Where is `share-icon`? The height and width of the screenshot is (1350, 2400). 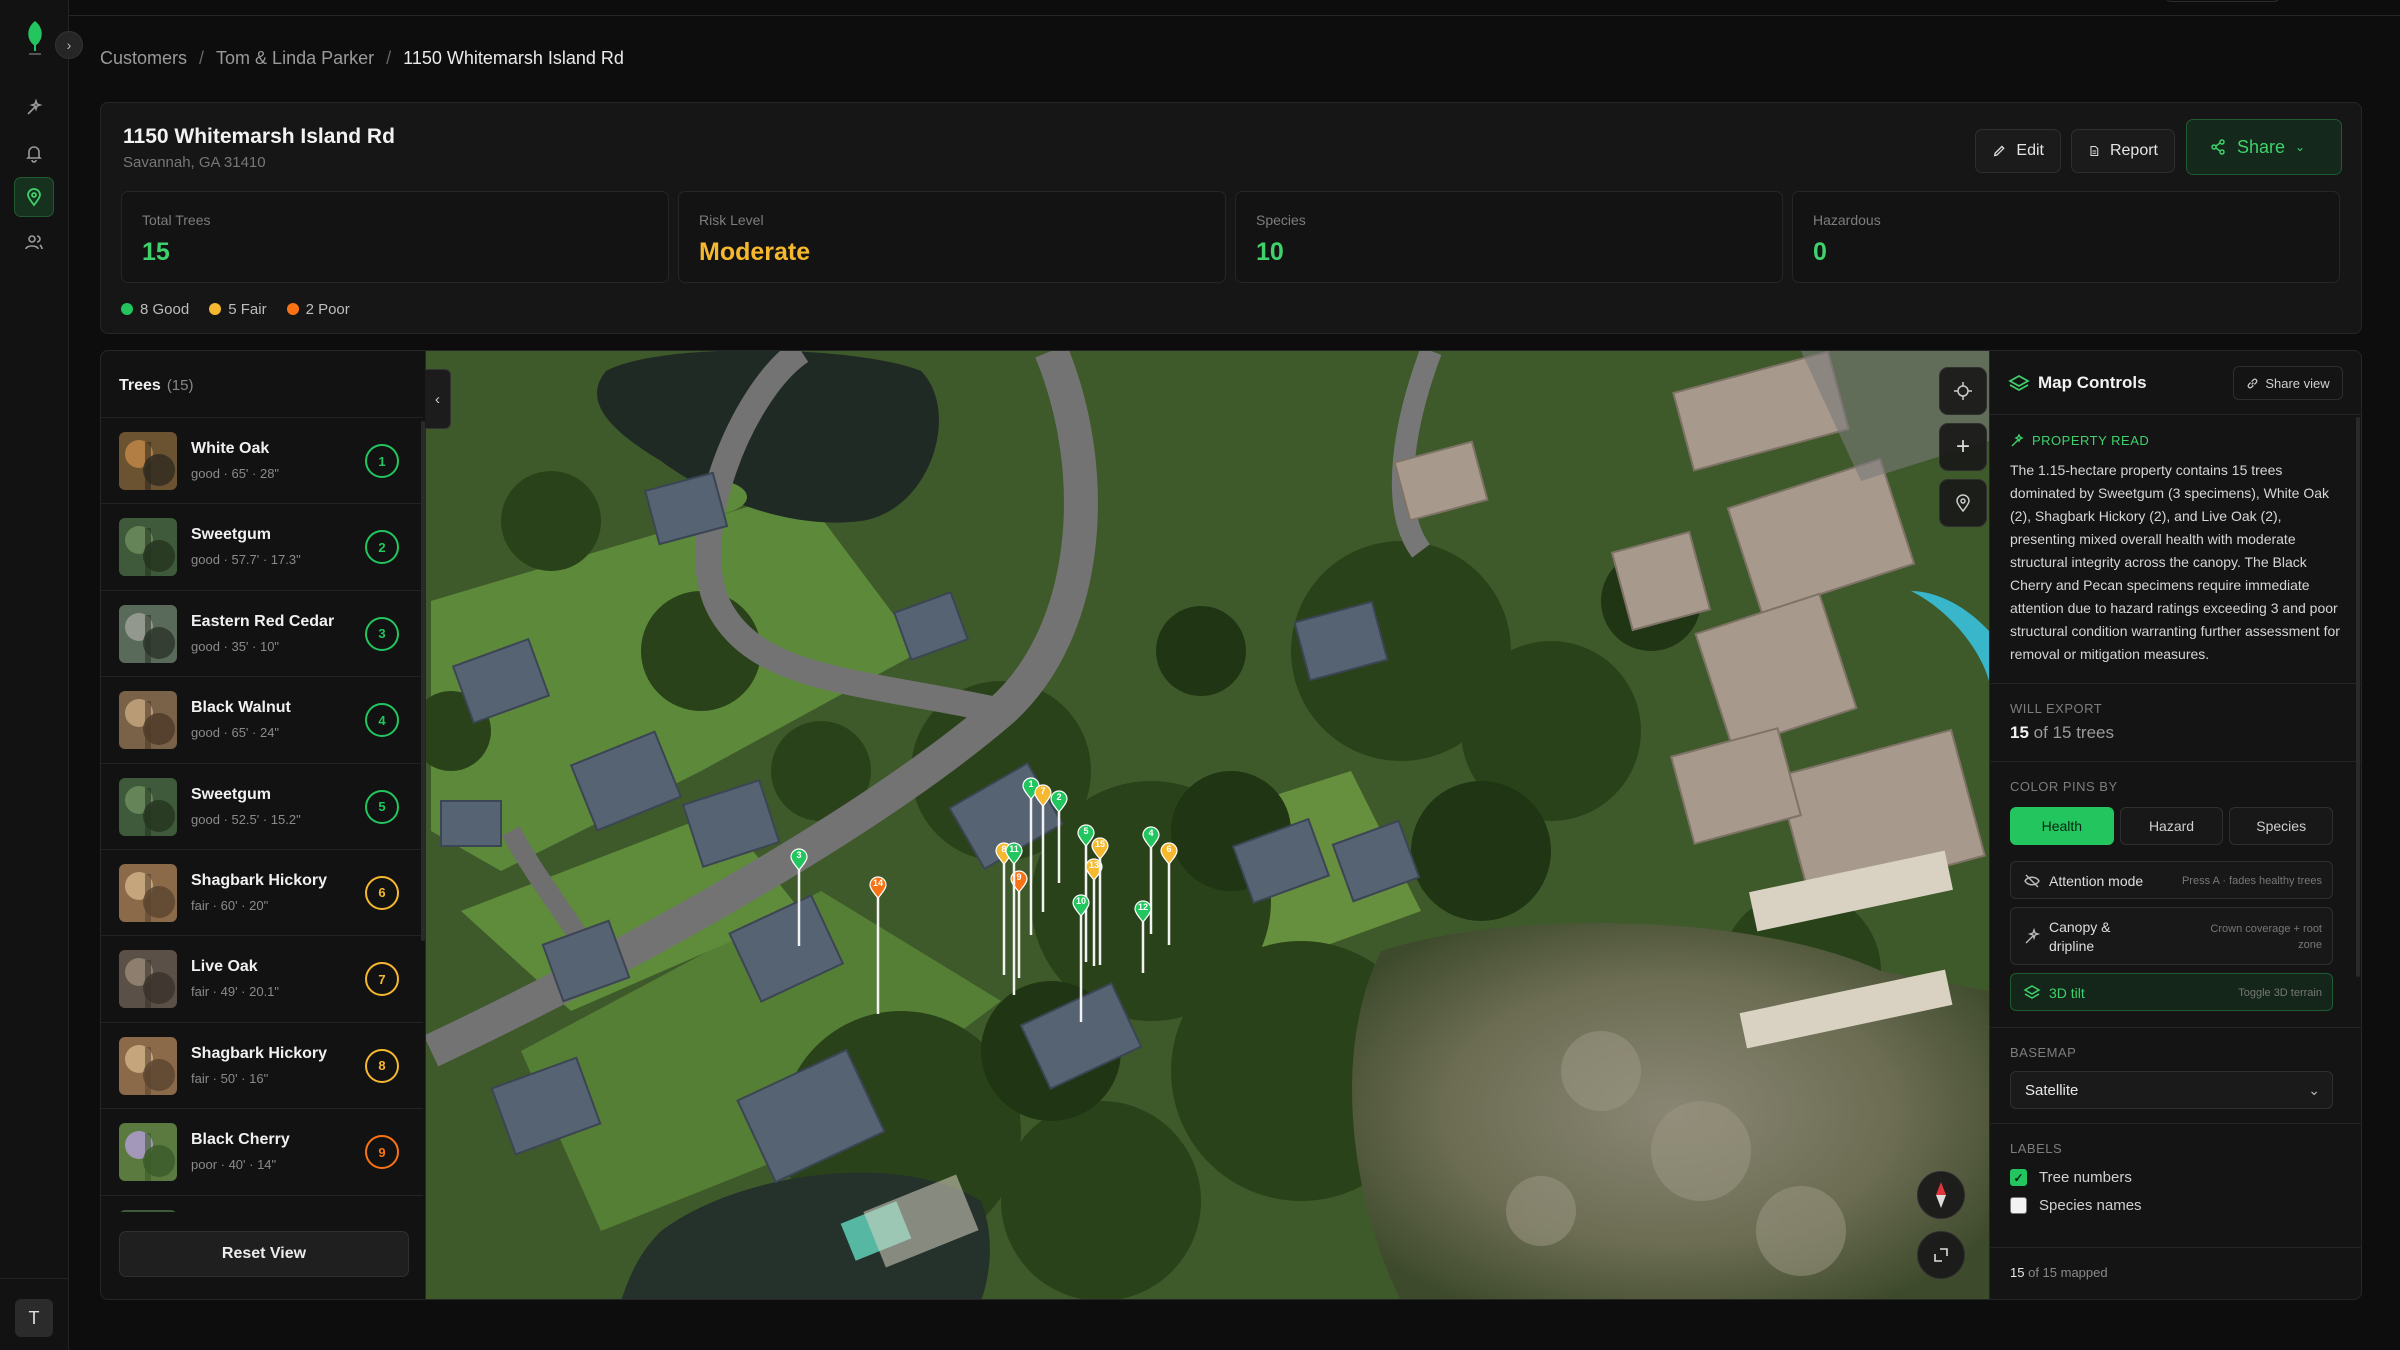
share-icon is located at coordinates (2218, 147).